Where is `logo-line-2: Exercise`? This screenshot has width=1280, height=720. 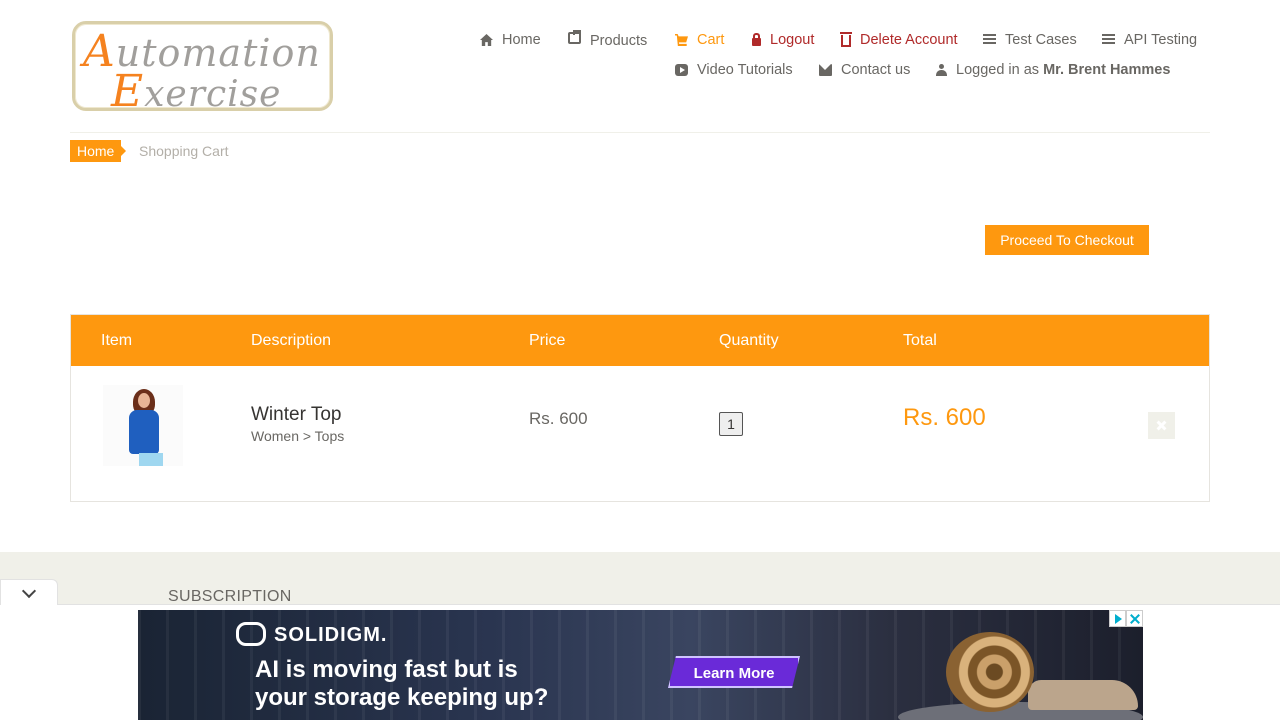 logo-line-2: Exercise is located at coordinates (196, 91).